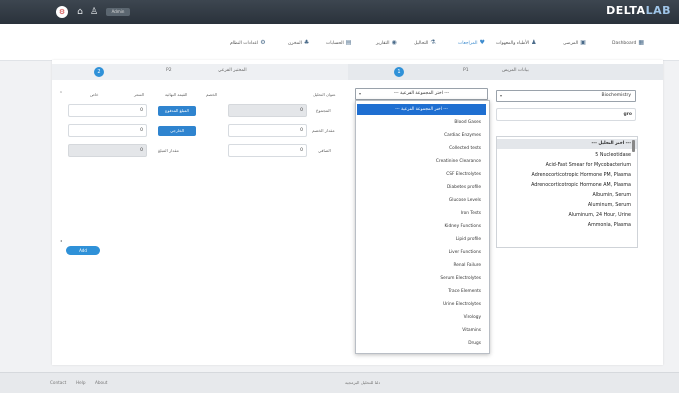 The width and height of the screenshot is (679, 393). What do you see at coordinates (467, 122) in the screenshot?
I see `dropdown-option: Blood Gases` at bounding box center [467, 122].